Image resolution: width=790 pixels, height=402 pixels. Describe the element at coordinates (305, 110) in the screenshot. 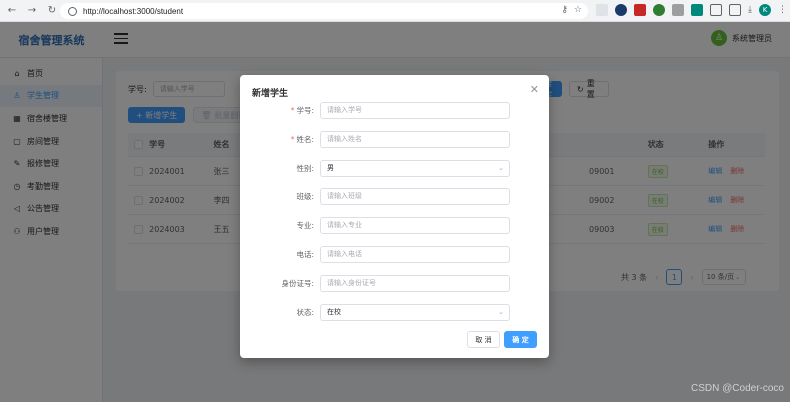

I see `field-label: 学号:` at that location.